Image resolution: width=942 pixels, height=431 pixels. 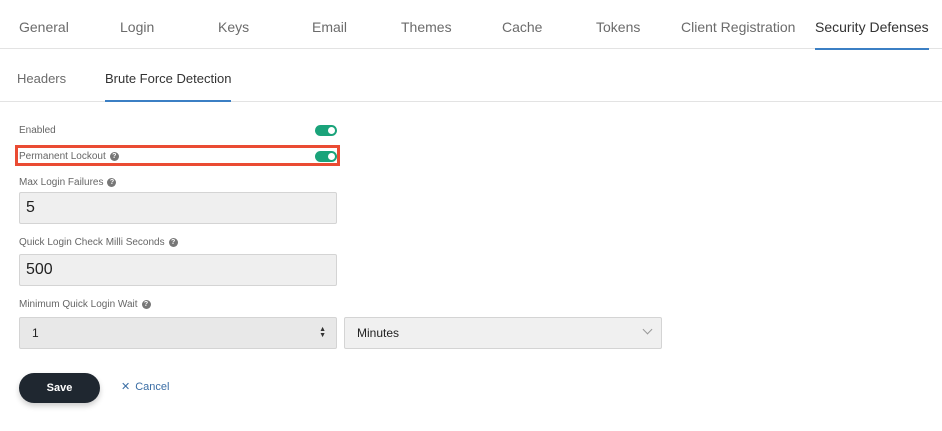 I want to click on max-login-failures-label-text: Max Login Failures, so click(x=61, y=182).